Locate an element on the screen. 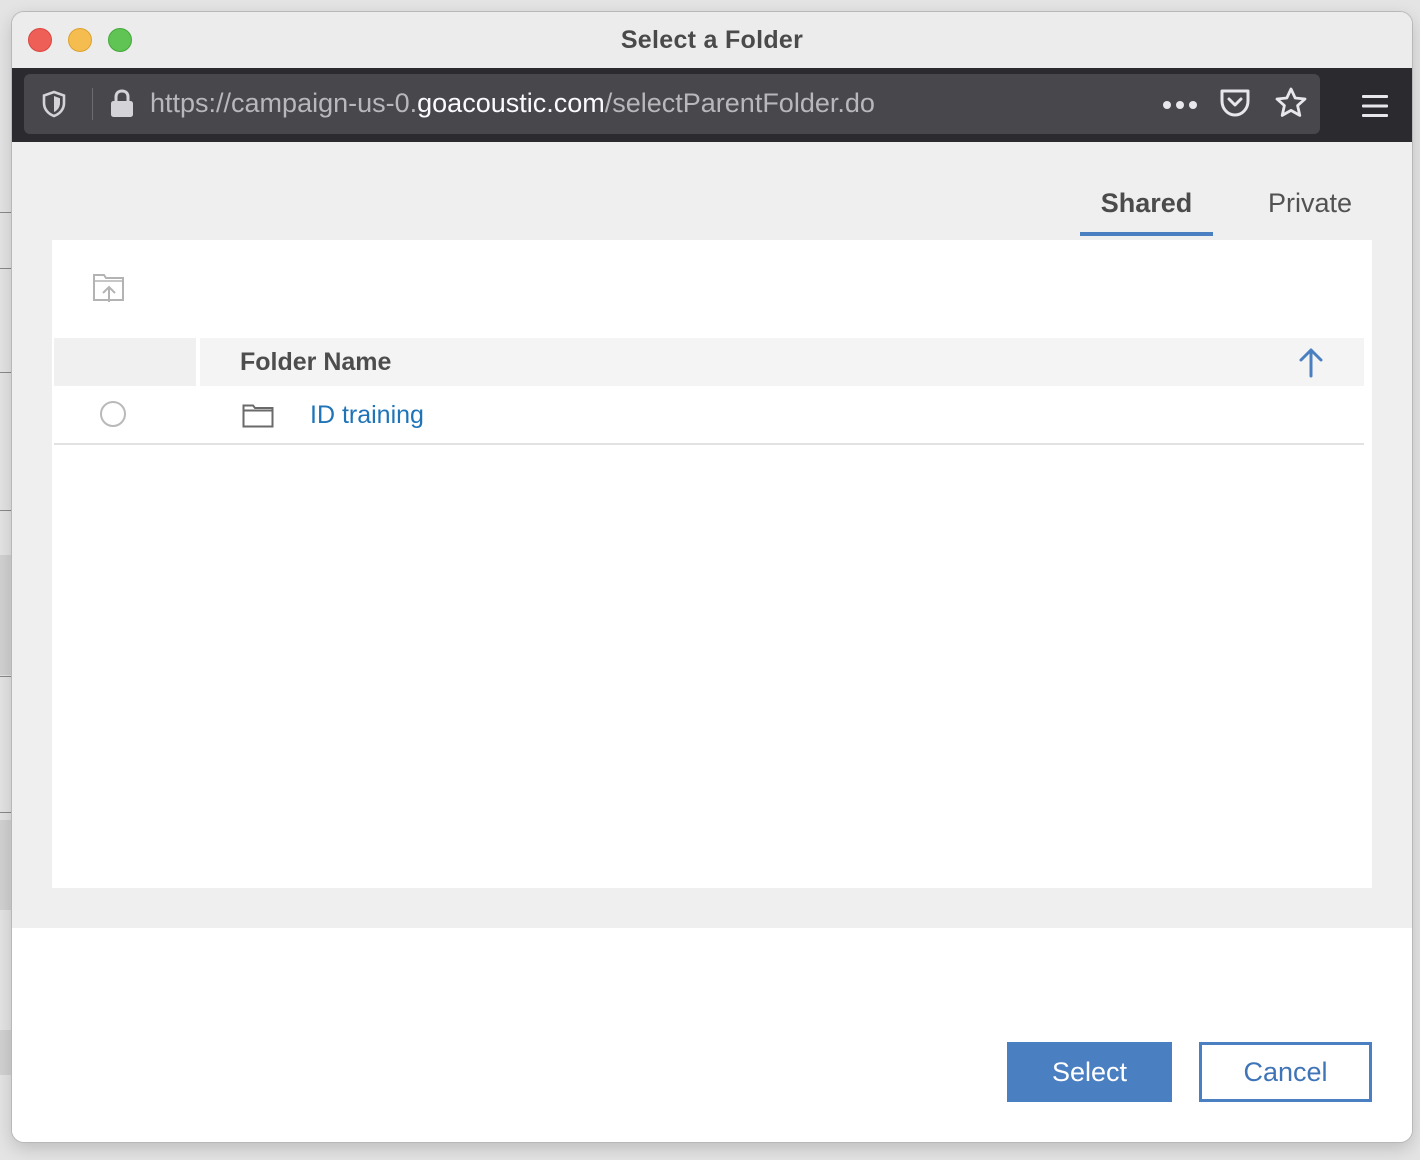 The height and width of the screenshot is (1160, 1420). tab-shared: Shared is located at coordinates (1146, 212).